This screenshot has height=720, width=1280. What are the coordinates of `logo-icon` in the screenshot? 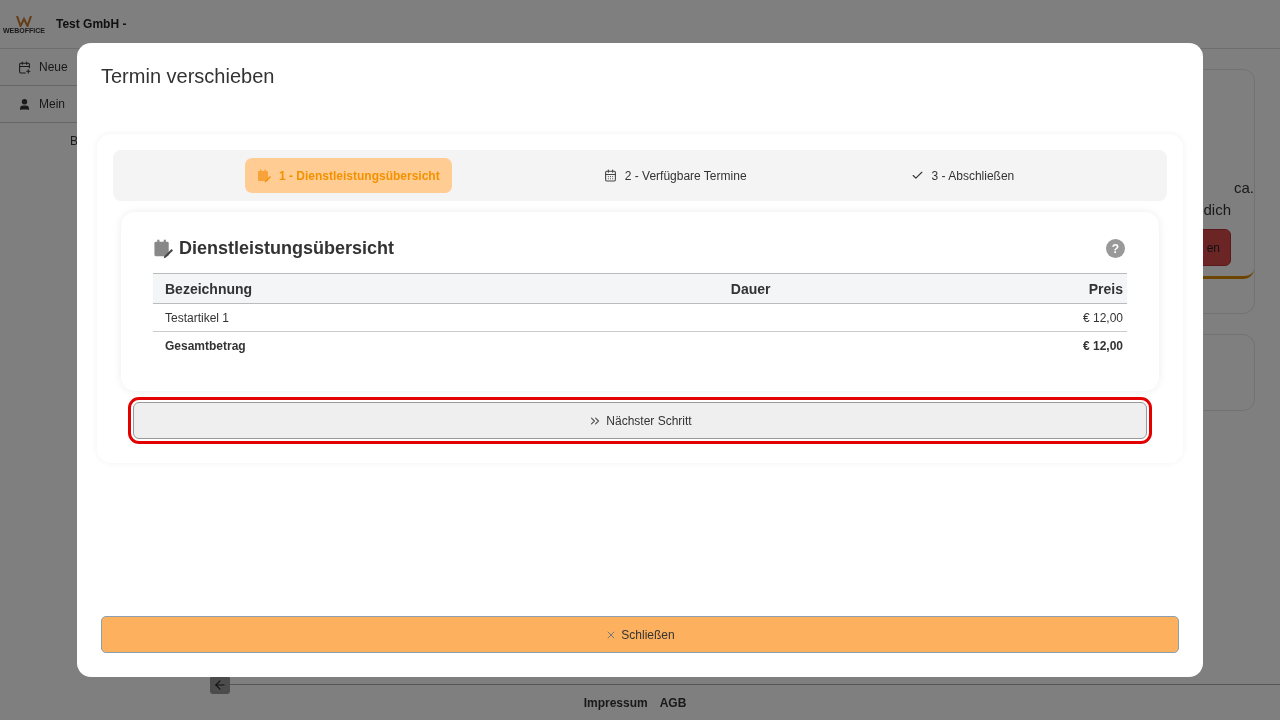 It's located at (24, 20).